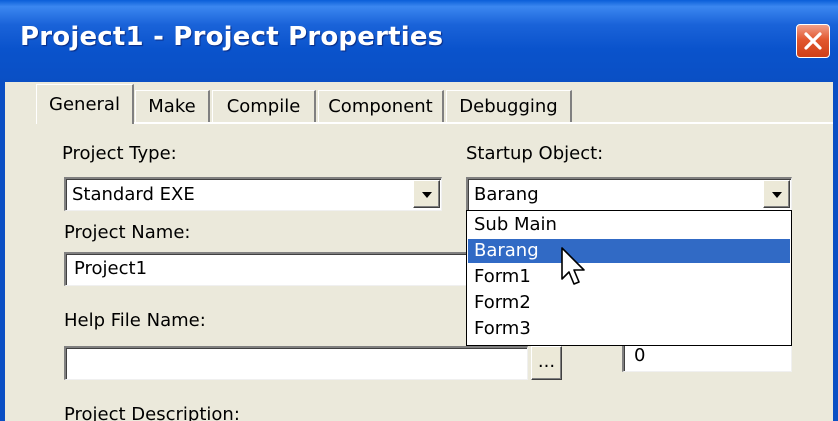  What do you see at coordinates (111, 268) in the screenshot?
I see `project-name-value: Project1` at bounding box center [111, 268].